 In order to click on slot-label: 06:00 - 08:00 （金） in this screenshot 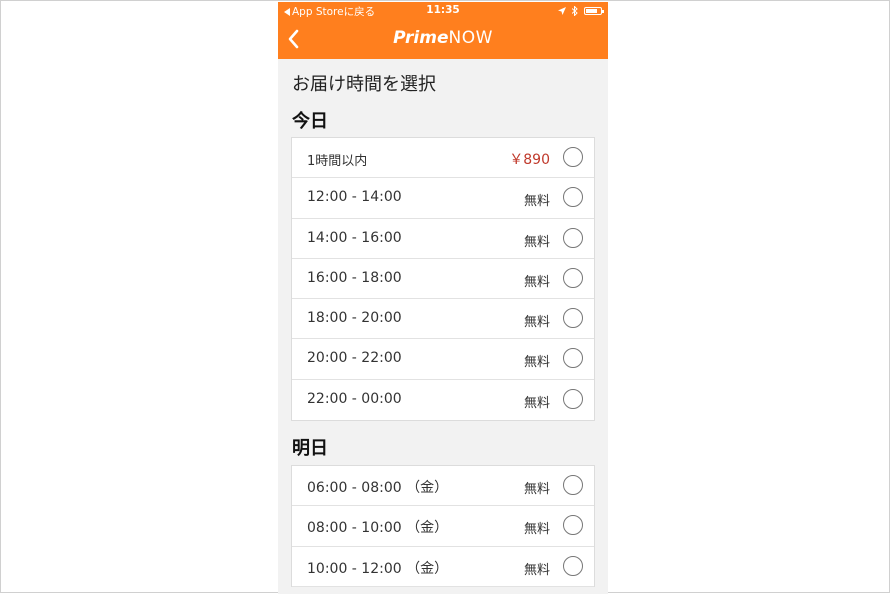, I will do `click(378, 488)`.